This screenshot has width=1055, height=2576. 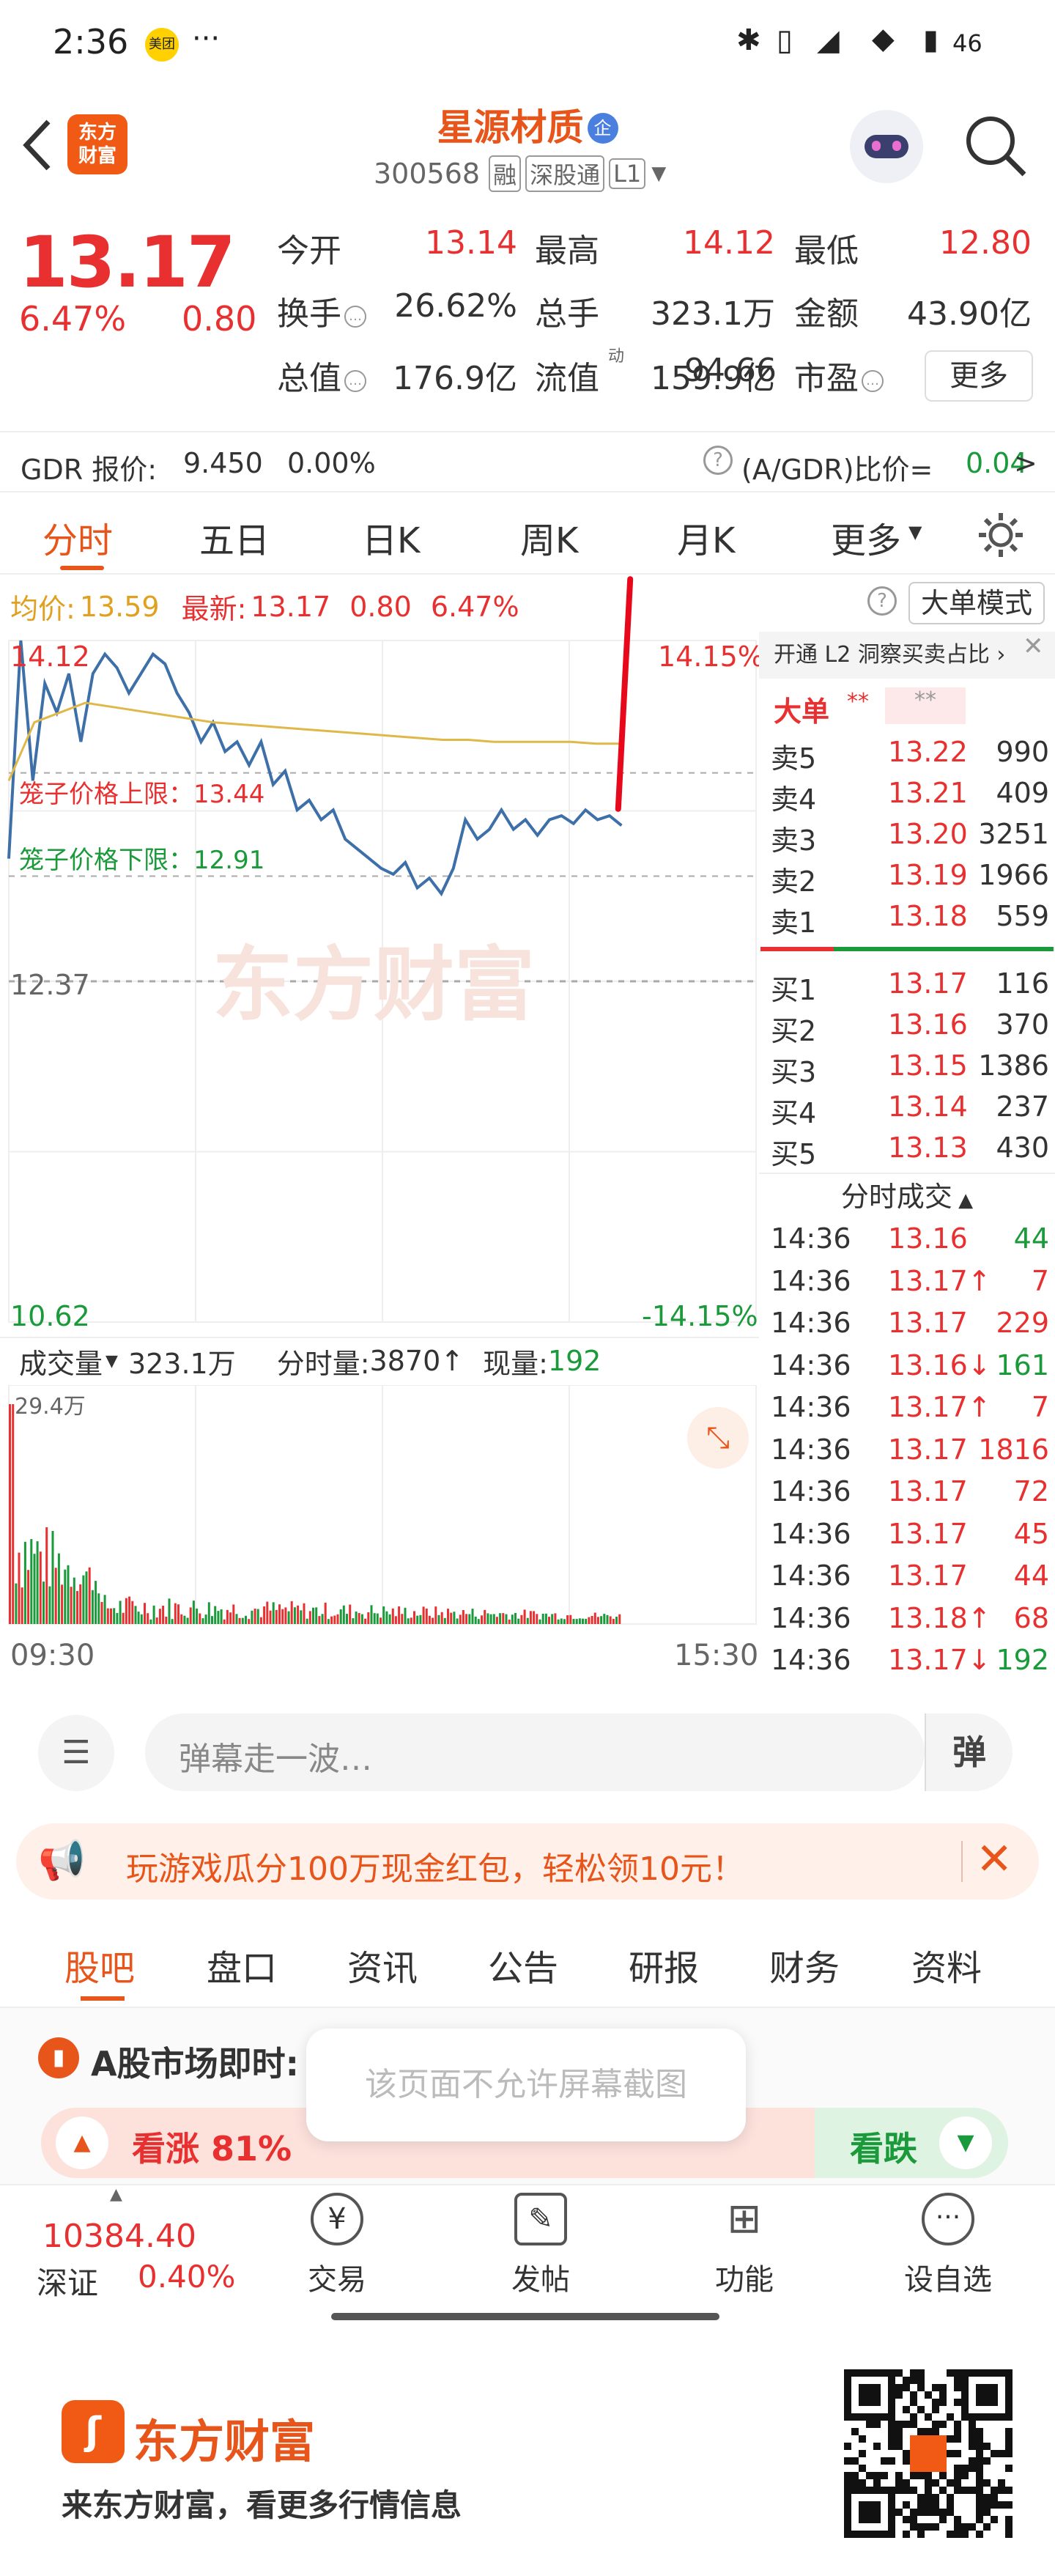 What do you see at coordinates (718, 460) in the screenshot?
I see `help-icon: ?` at bounding box center [718, 460].